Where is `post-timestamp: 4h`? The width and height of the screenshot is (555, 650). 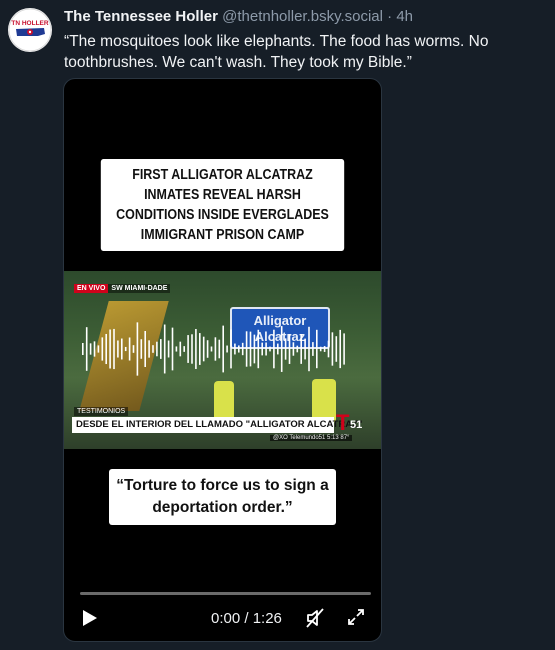
post-timestamp: 4h is located at coordinates (404, 16).